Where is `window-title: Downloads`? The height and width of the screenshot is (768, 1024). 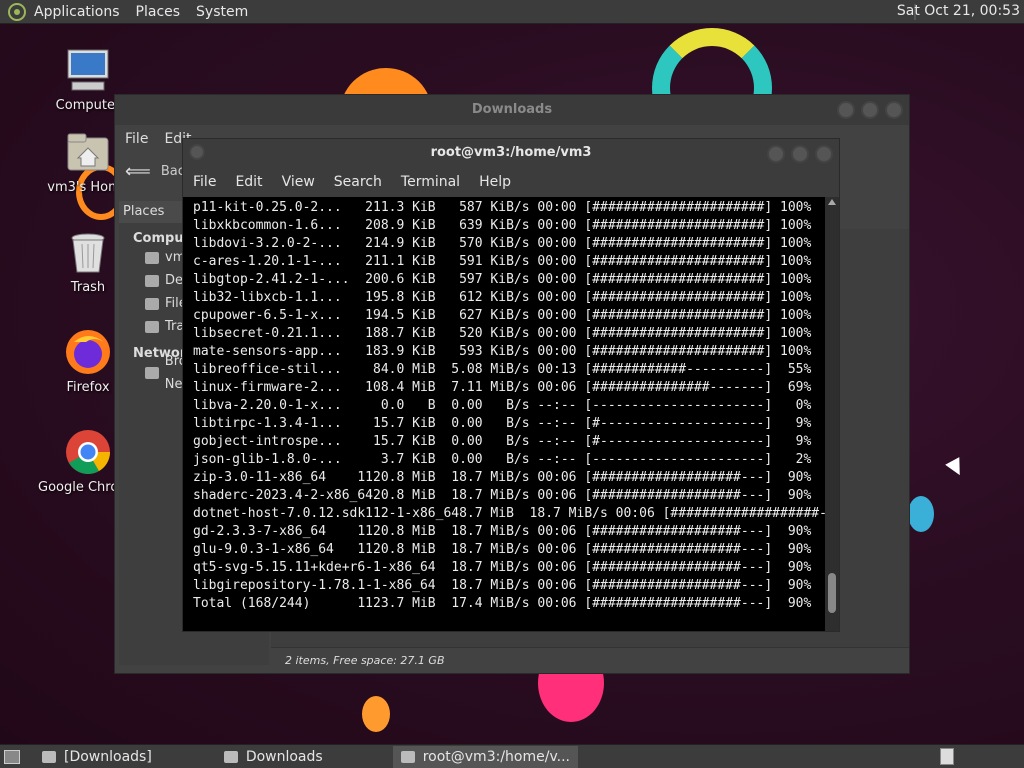
window-title: Downloads is located at coordinates (512, 109).